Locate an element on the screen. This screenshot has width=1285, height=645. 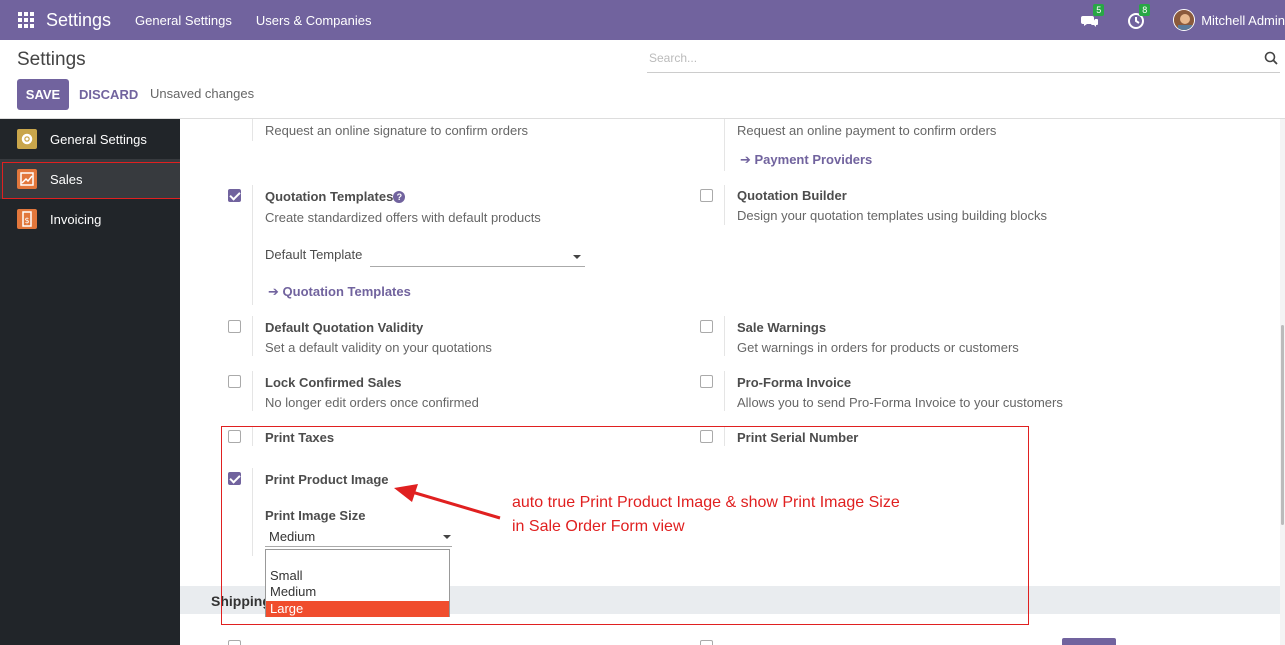
quotation-templates-label-text: Quotation Templates is located at coordinates (329, 196).